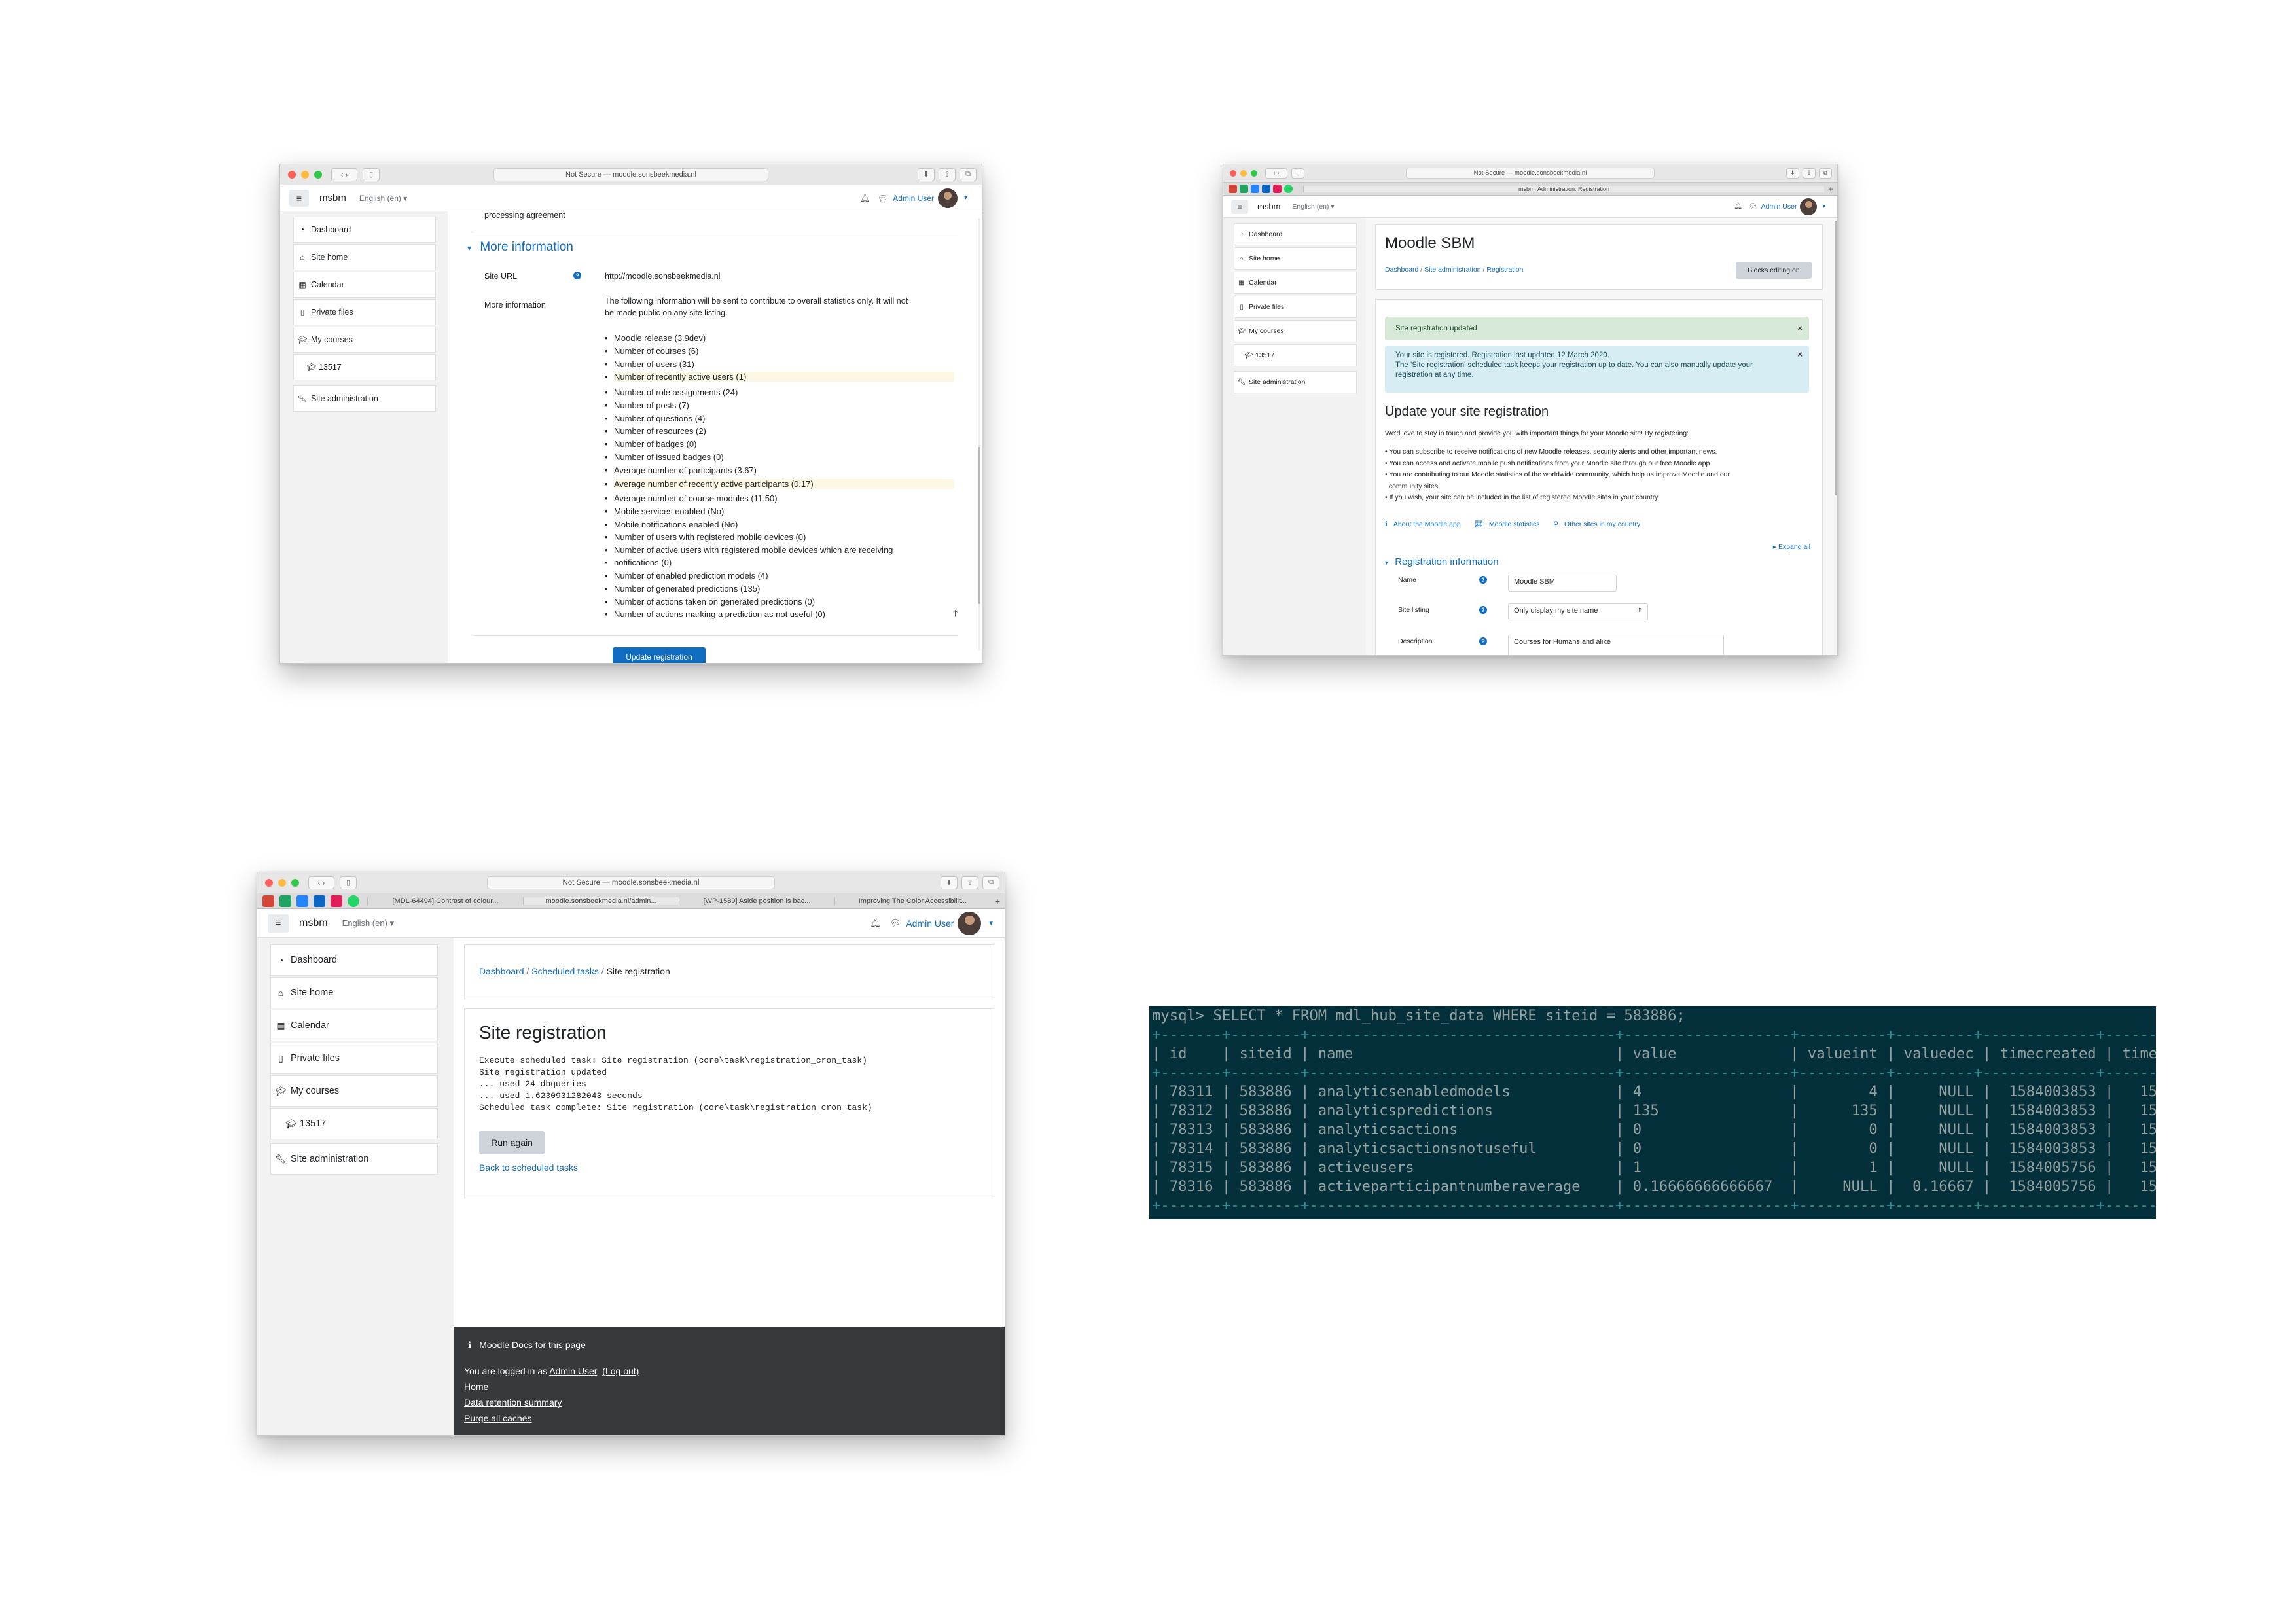  I want to click on expand-all-link: ▸ Expand all, so click(1791, 547).